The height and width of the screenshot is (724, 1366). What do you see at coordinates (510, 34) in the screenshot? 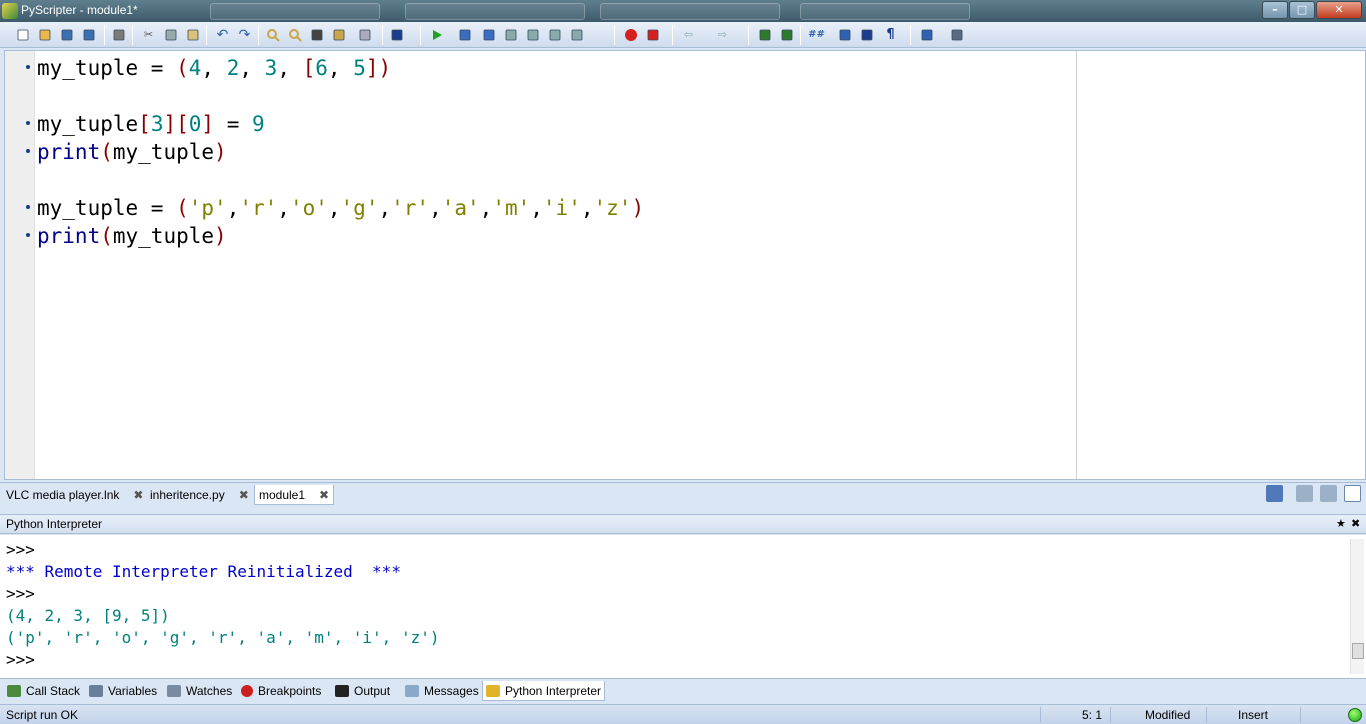
I see `step-over-icon` at bounding box center [510, 34].